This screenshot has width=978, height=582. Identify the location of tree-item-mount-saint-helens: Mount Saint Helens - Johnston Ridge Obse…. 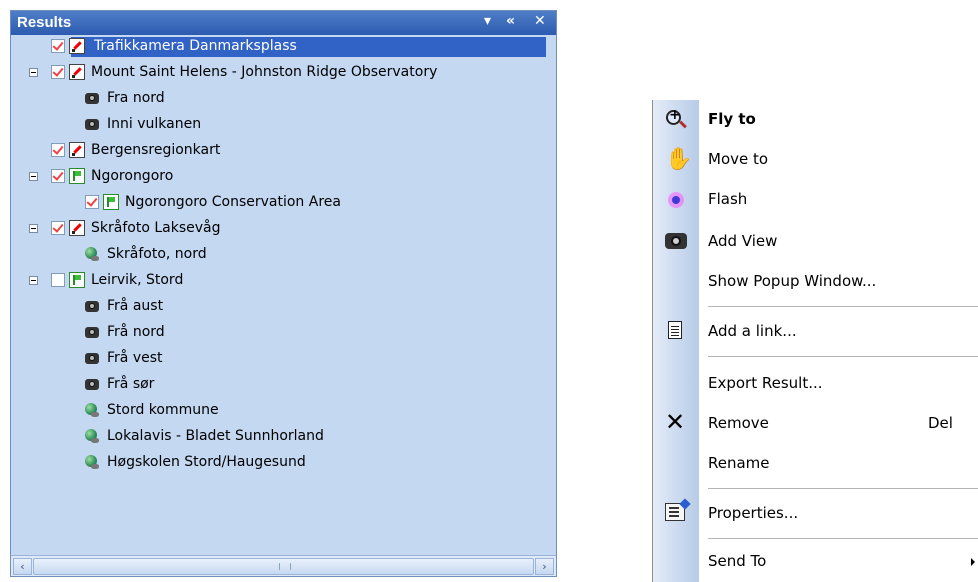
(283, 74).